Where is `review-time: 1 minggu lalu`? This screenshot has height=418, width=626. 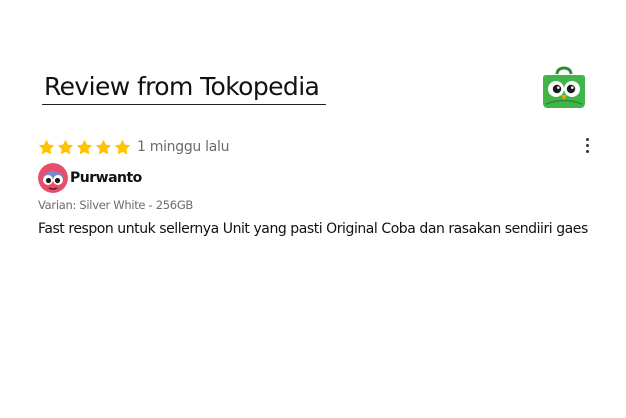 review-time: 1 minggu lalu is located at coordinates (183, 147).